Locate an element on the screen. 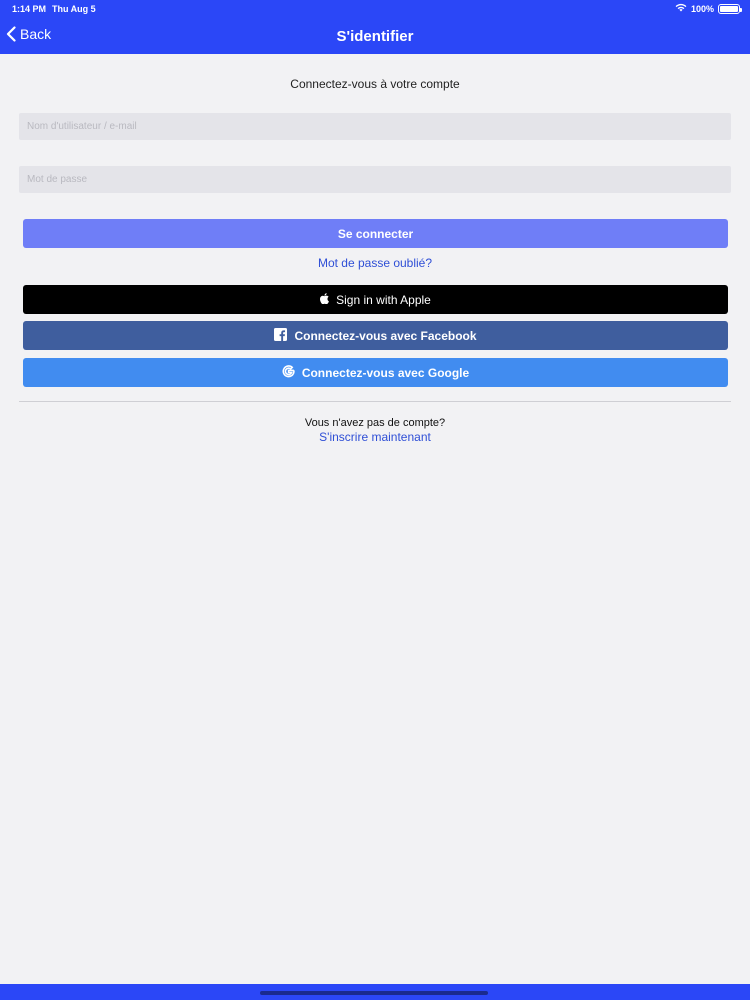  apple-icon is located at coordinates (325, 299).